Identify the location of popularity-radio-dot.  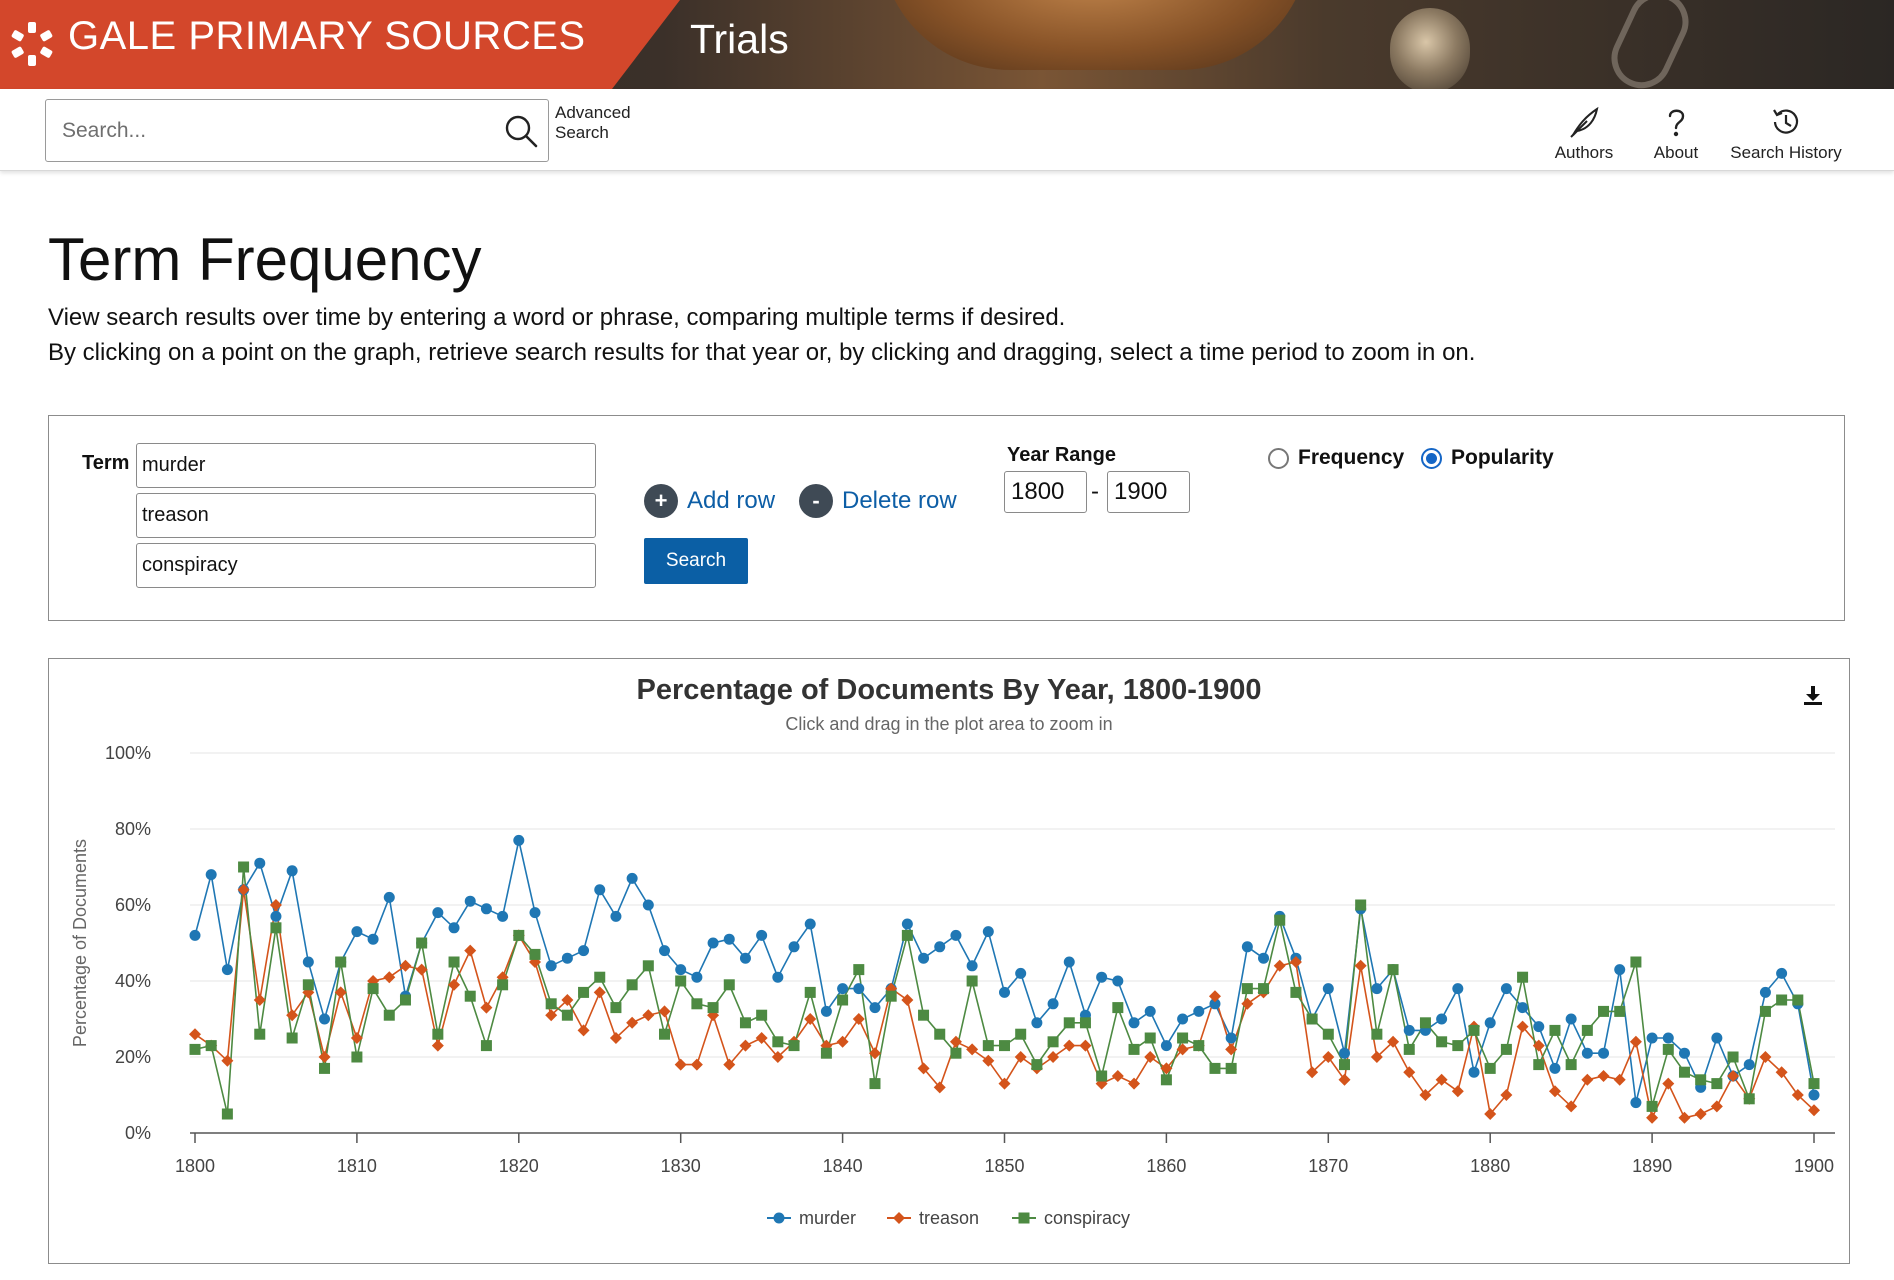
(1431, 458).